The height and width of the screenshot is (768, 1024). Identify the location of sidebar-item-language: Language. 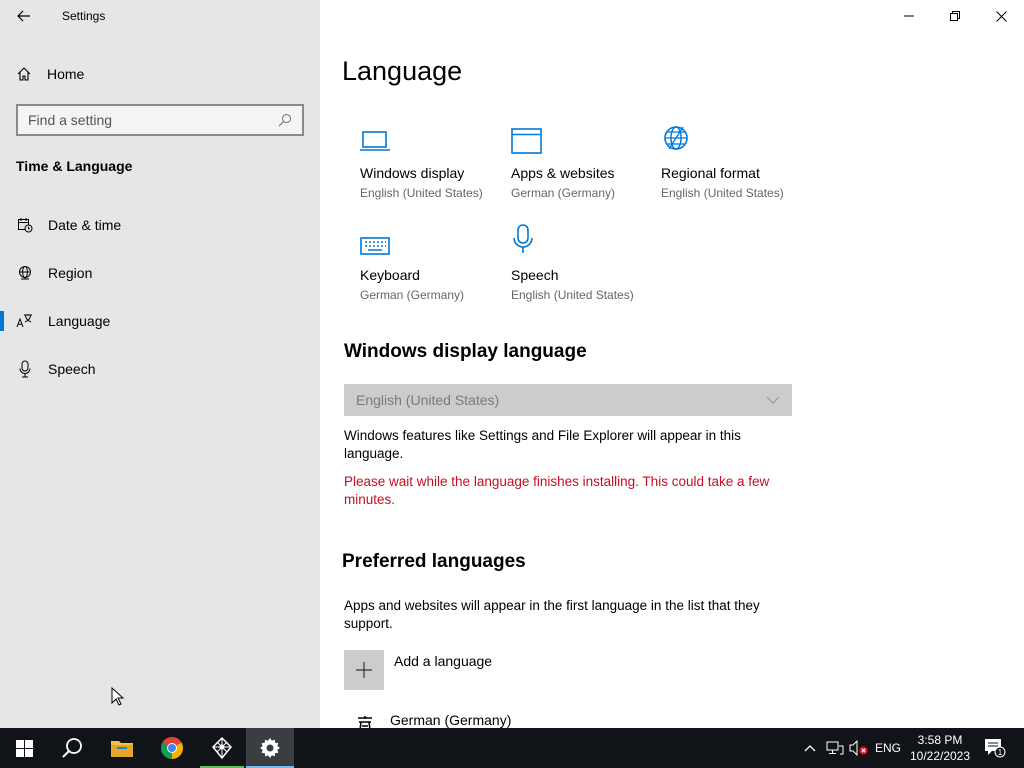
(160, 321).